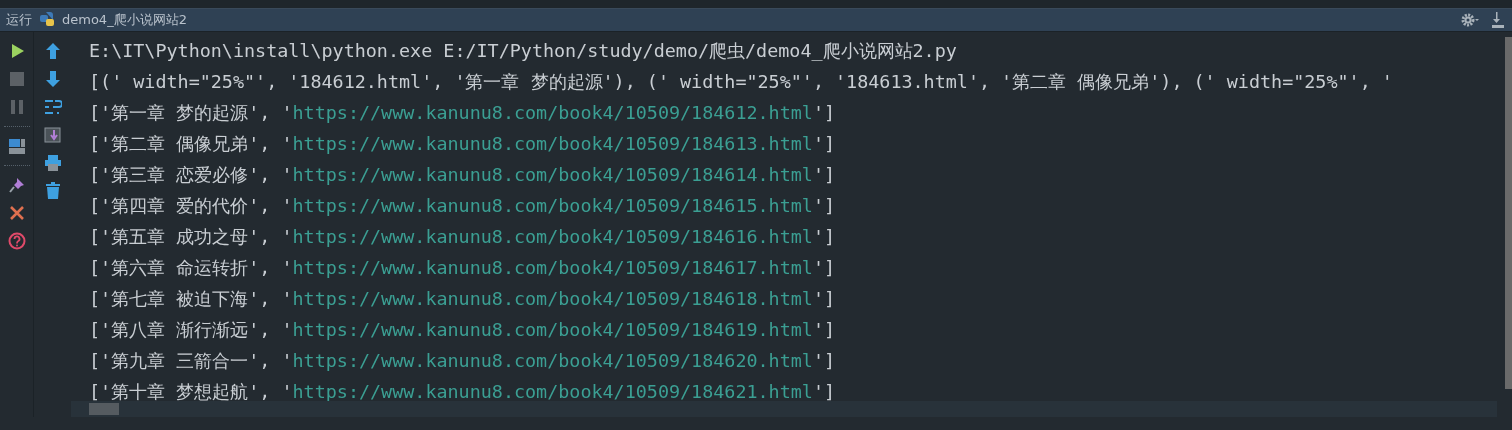 This screenshot has height=430, width=1512. Describe the element at coordinates (16, 146) in the screenshot. I see `layout-icon` at that location.